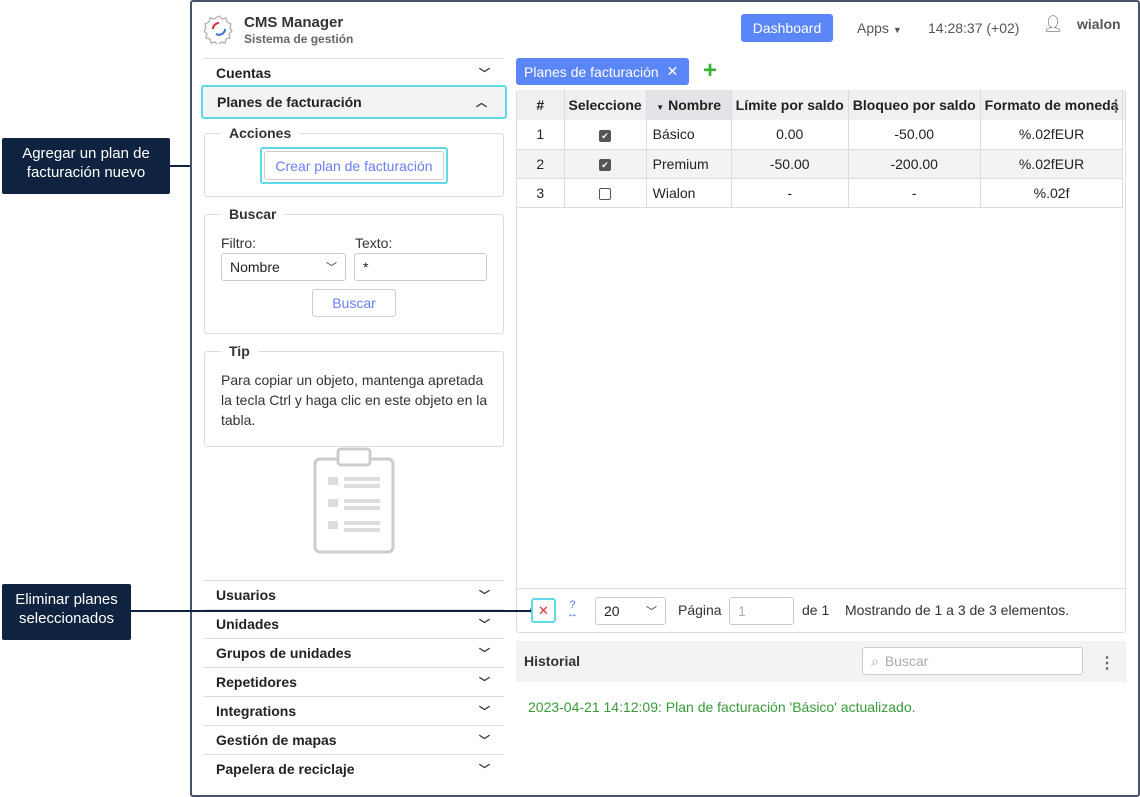  I want to click on cell-number: 1, so click(541, 135).